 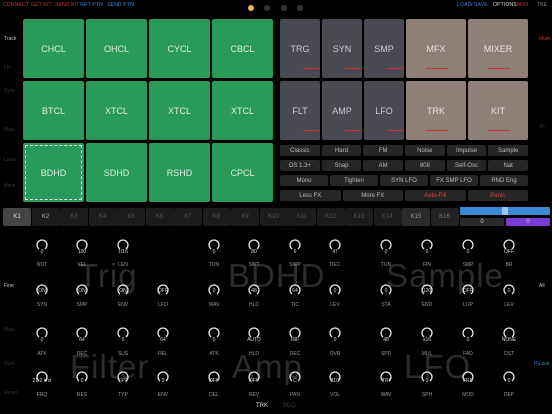 What do you see at coordinates (435, 195) in the screenshot?
I see `option-3-2: Auto-Fill` at bounding box center [435, 195].